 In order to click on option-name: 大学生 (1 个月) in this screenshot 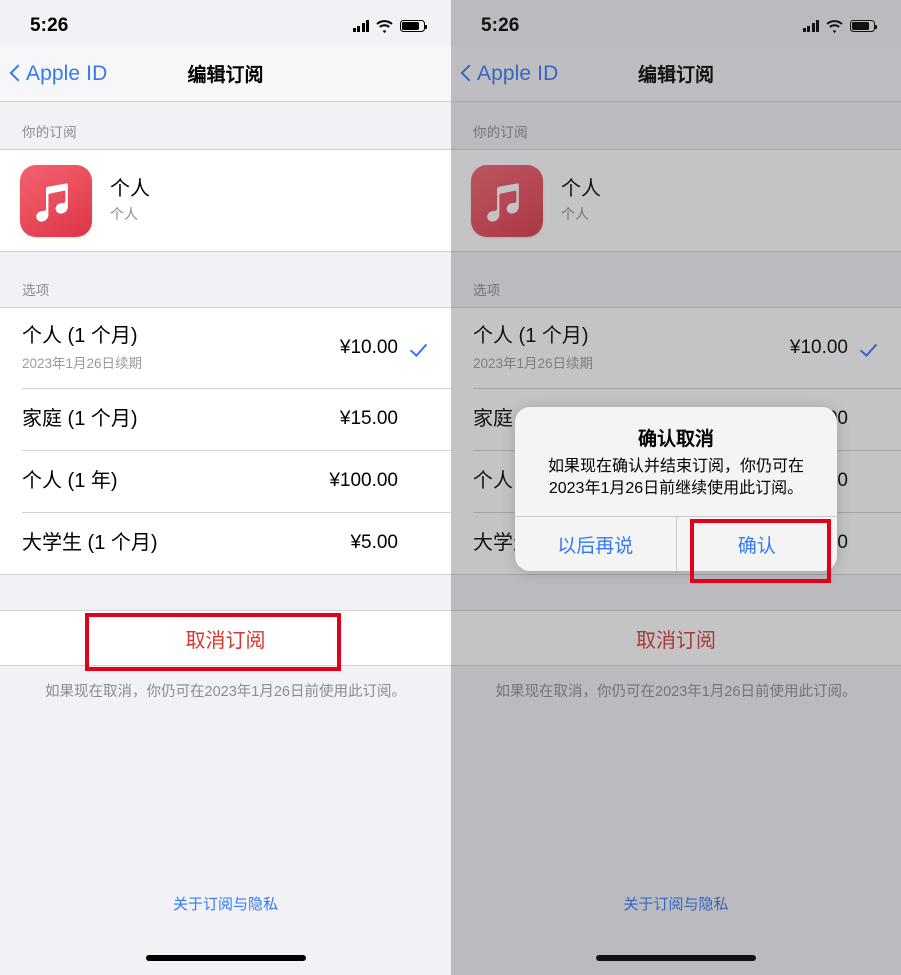, I will do `click(90, 543)`.